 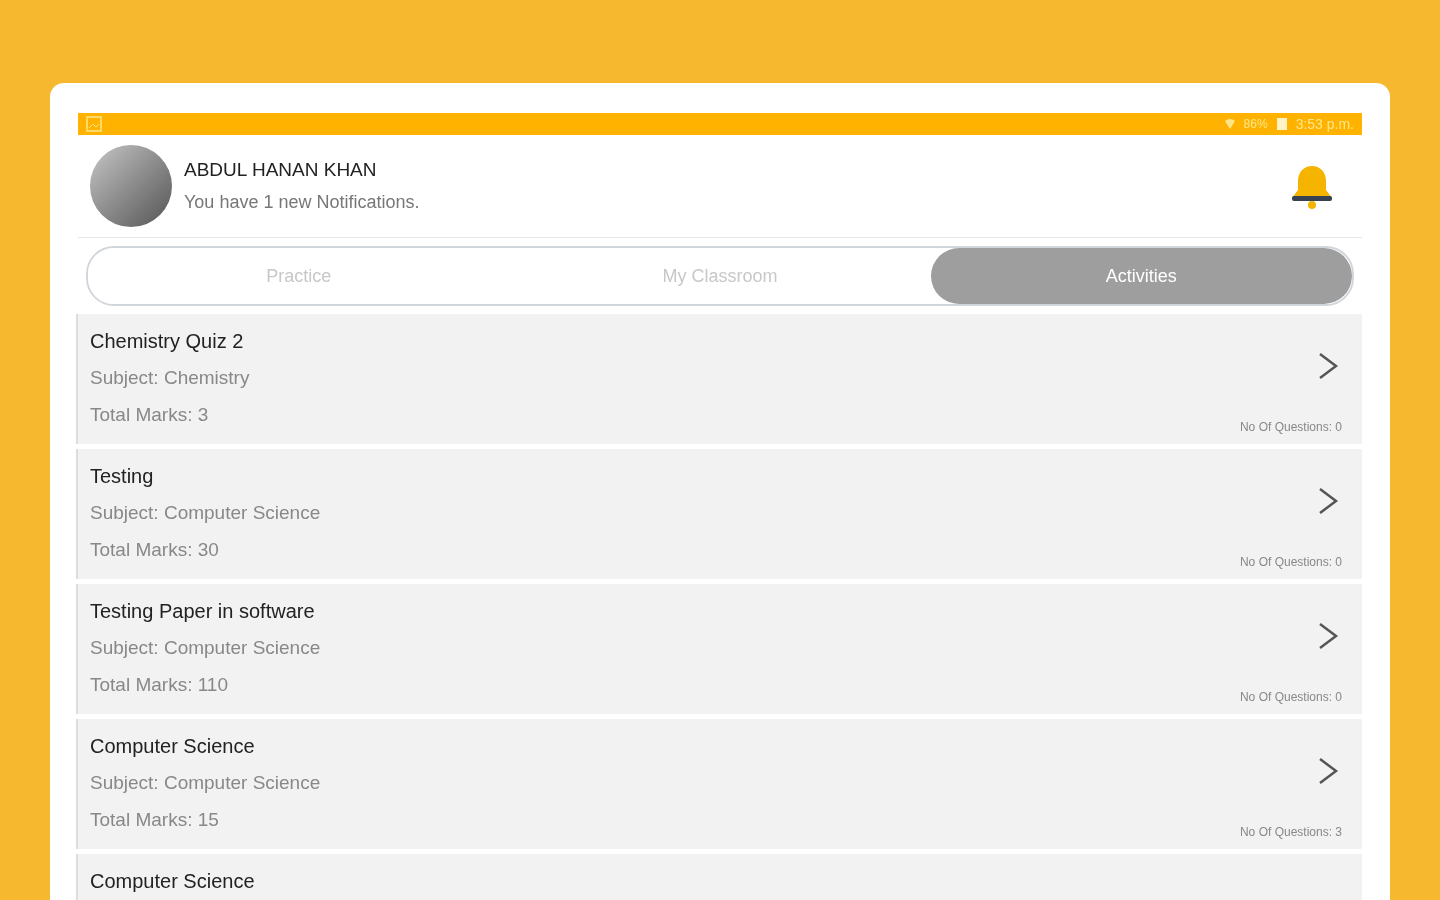 I want to click on activity-title: Chemistry Quiz 2, so click(x=167, y=341).